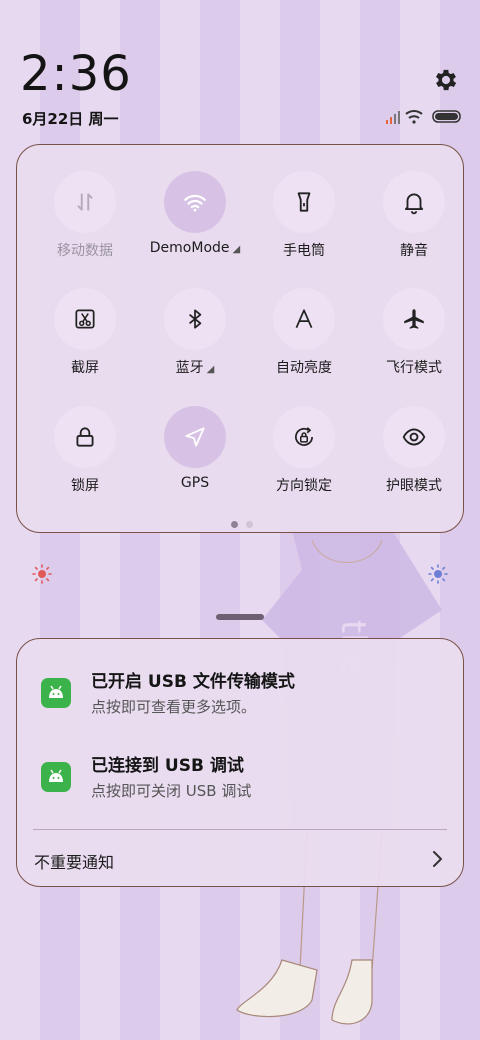 This screenshot has width=480, height=1040. I want to click on toggle-label-text: 飞行模式, so click(414, 368).